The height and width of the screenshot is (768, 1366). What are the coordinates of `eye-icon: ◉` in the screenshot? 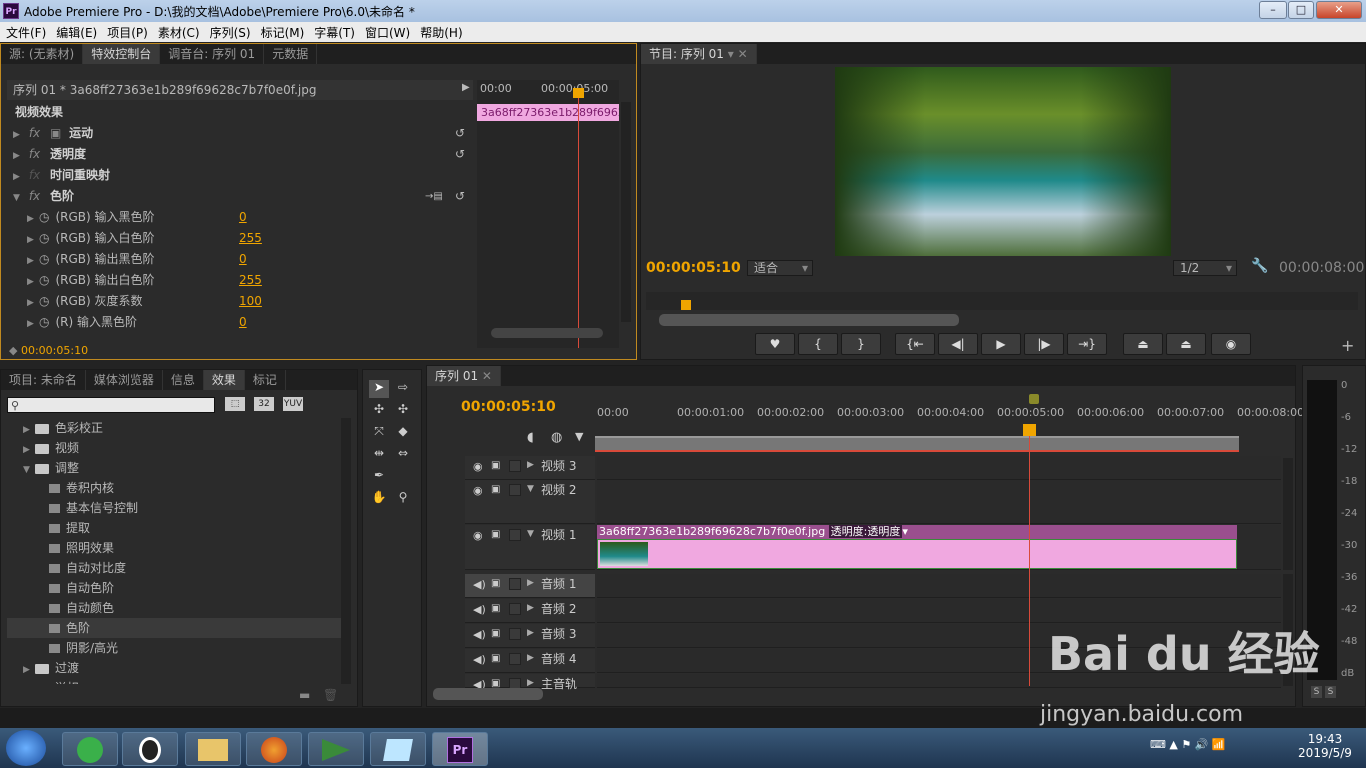 It's located at (478, 535).